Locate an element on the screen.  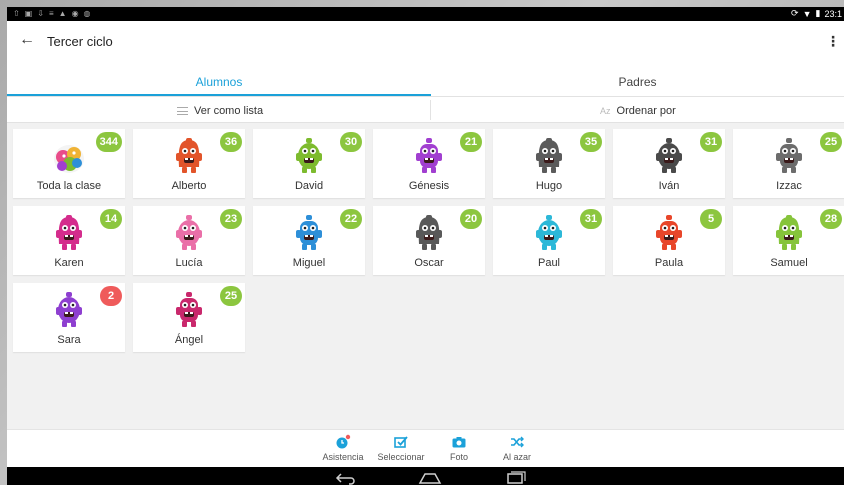
points-badge: 2 is located at coordinates (111, 296).